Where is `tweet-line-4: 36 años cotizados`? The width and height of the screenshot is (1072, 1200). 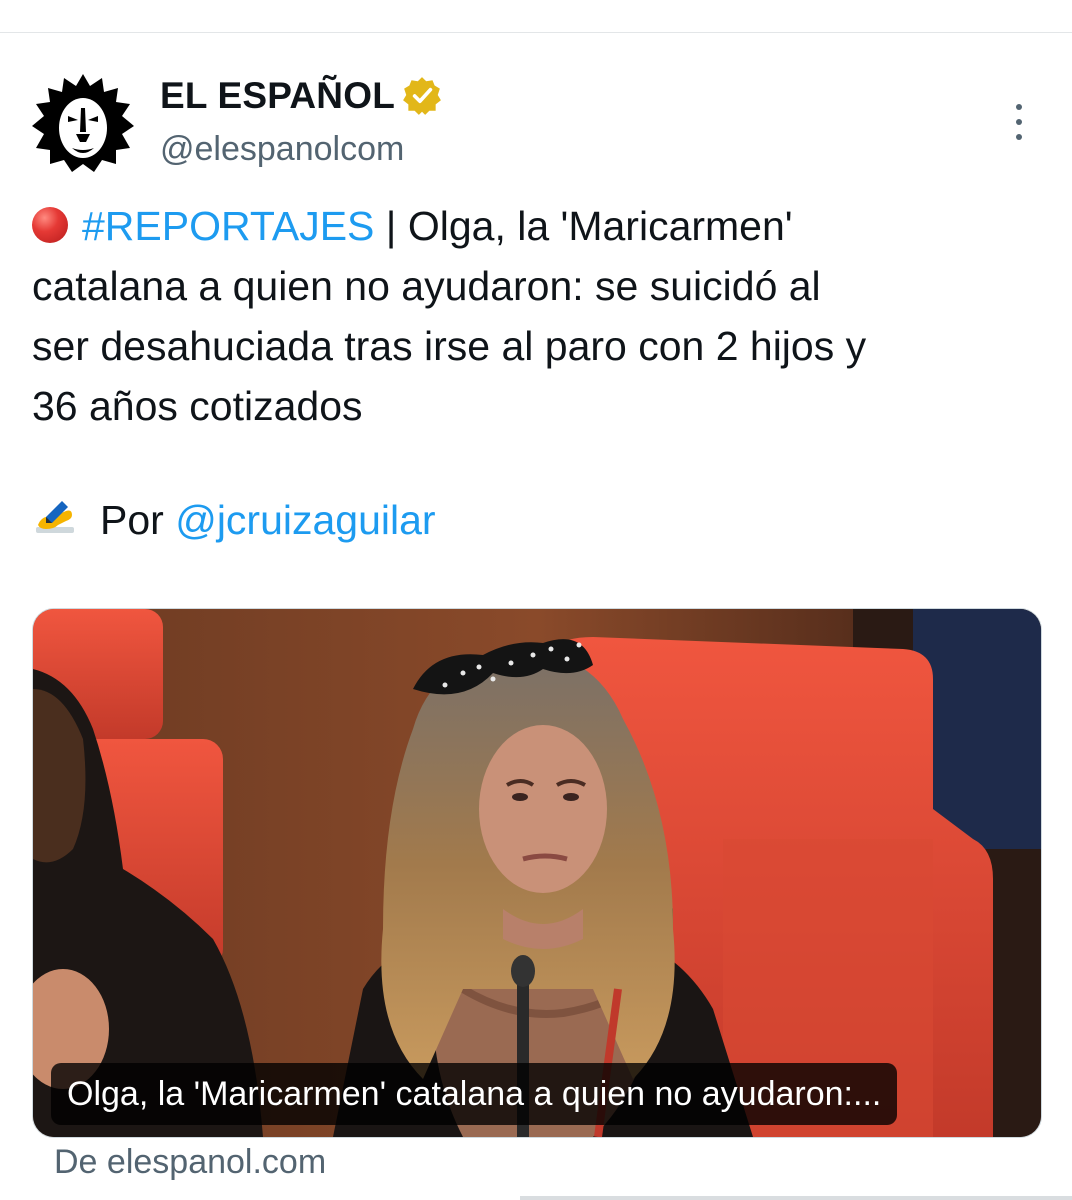 tweet-line-4: 36 años cotizados is located at coordinates (197, 406).